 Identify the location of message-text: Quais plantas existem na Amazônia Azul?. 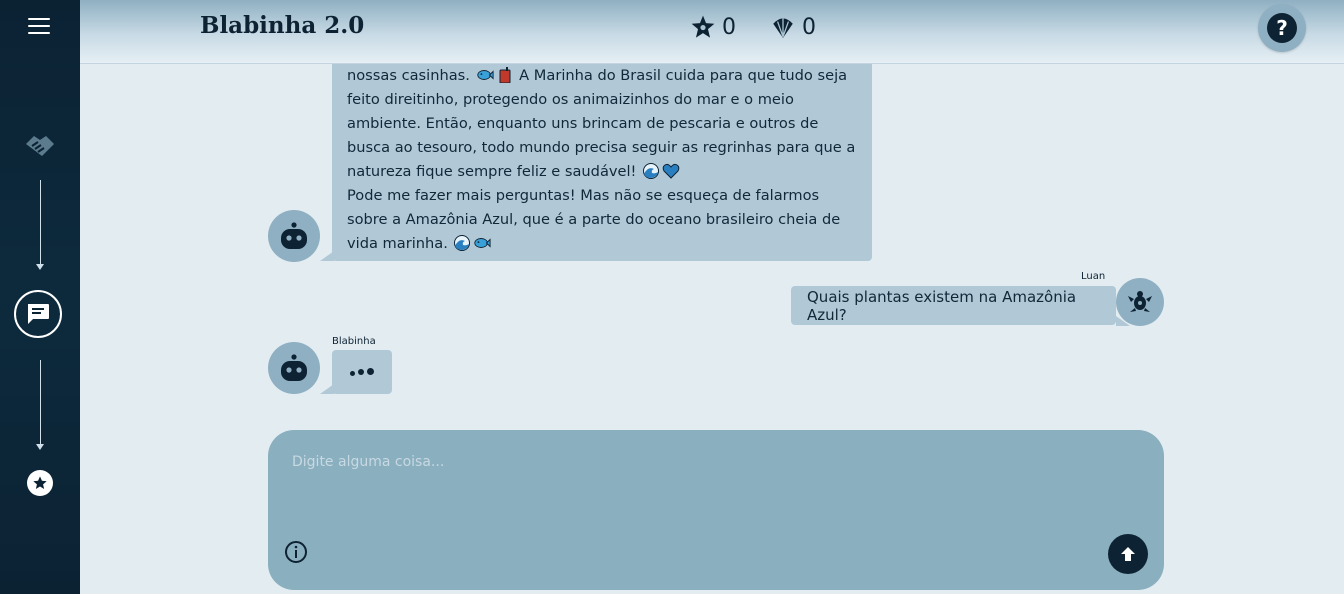
(942, 305).